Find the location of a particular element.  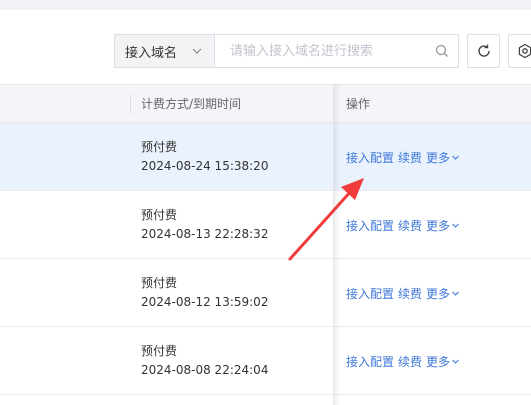

expiry-time: 2024-08-24 15:38:20 is located at coordinates (205, 166).